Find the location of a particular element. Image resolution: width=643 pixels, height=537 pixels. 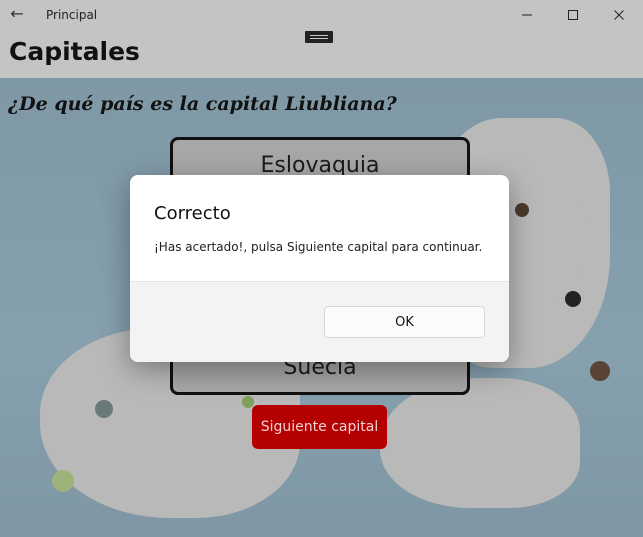

maximize-icon is located at coordinates (573, 15).